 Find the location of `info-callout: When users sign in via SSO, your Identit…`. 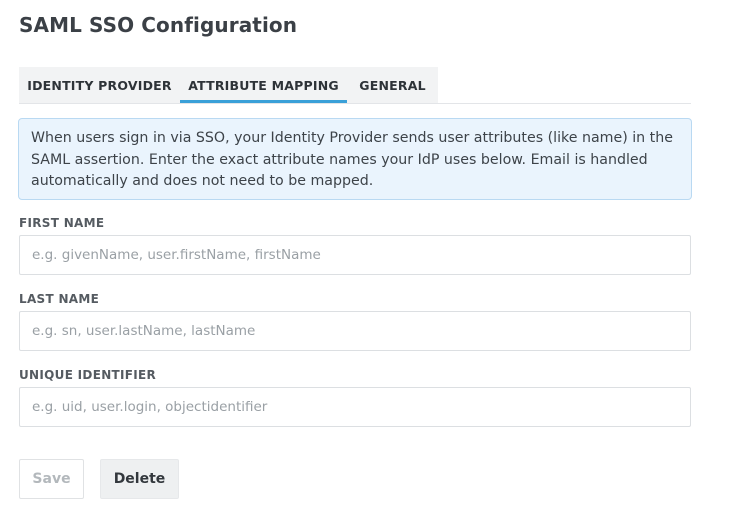

info-callout: When users sign in via SSO, your Identit… is located at coordinates (355, 159).